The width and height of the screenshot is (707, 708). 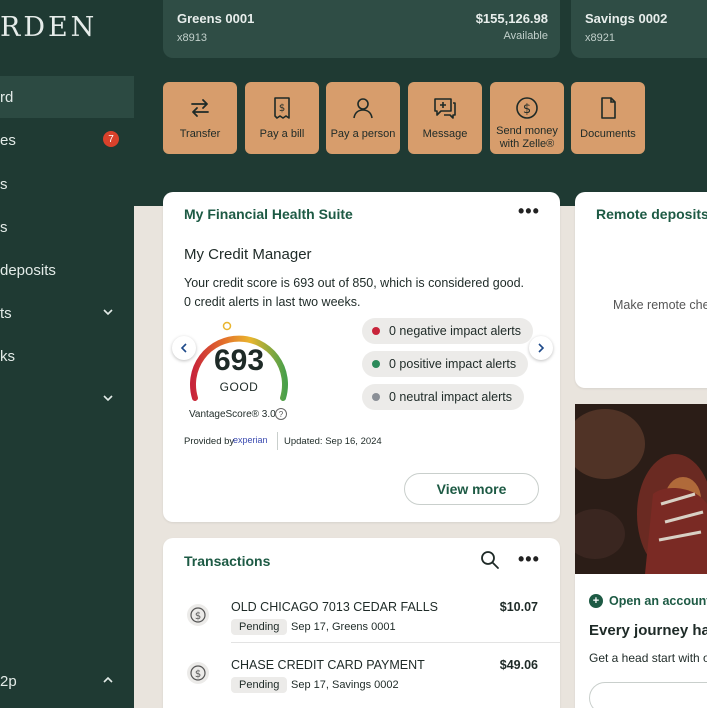 What do you see at coordinates (111, 139) in the screenshot?
I see `unread-badge: 7` at bounding box center [111, 139].